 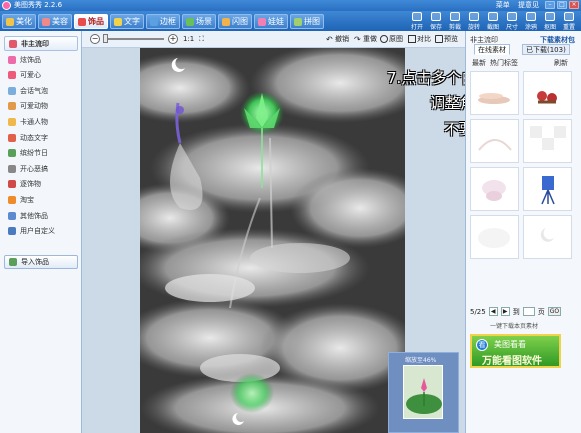 I want to click on tab-frame: 边框, so click(x=163, y=21).